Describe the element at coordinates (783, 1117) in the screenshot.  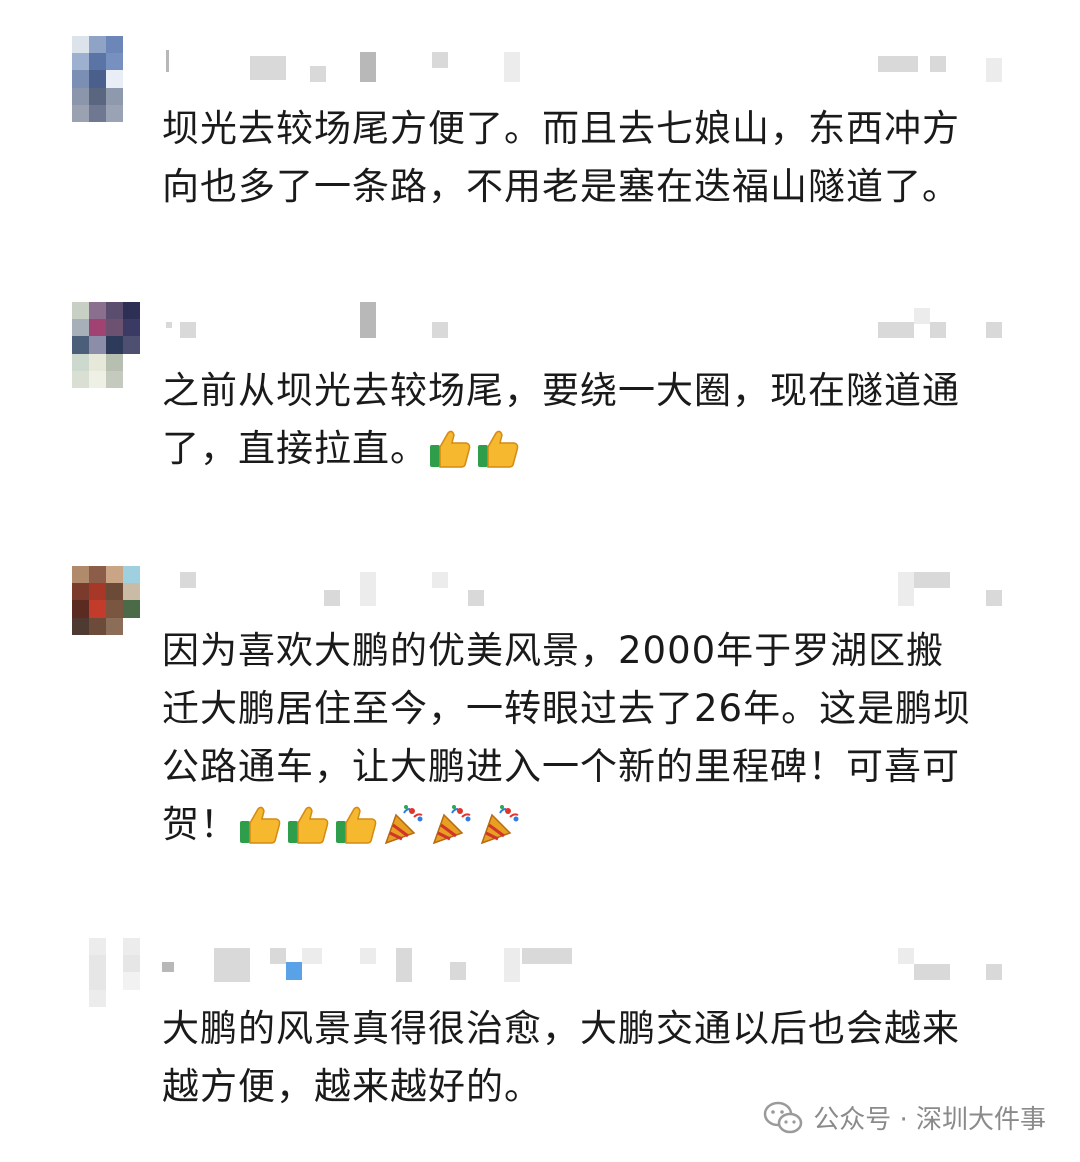
I see `wechat-icon` at that location.